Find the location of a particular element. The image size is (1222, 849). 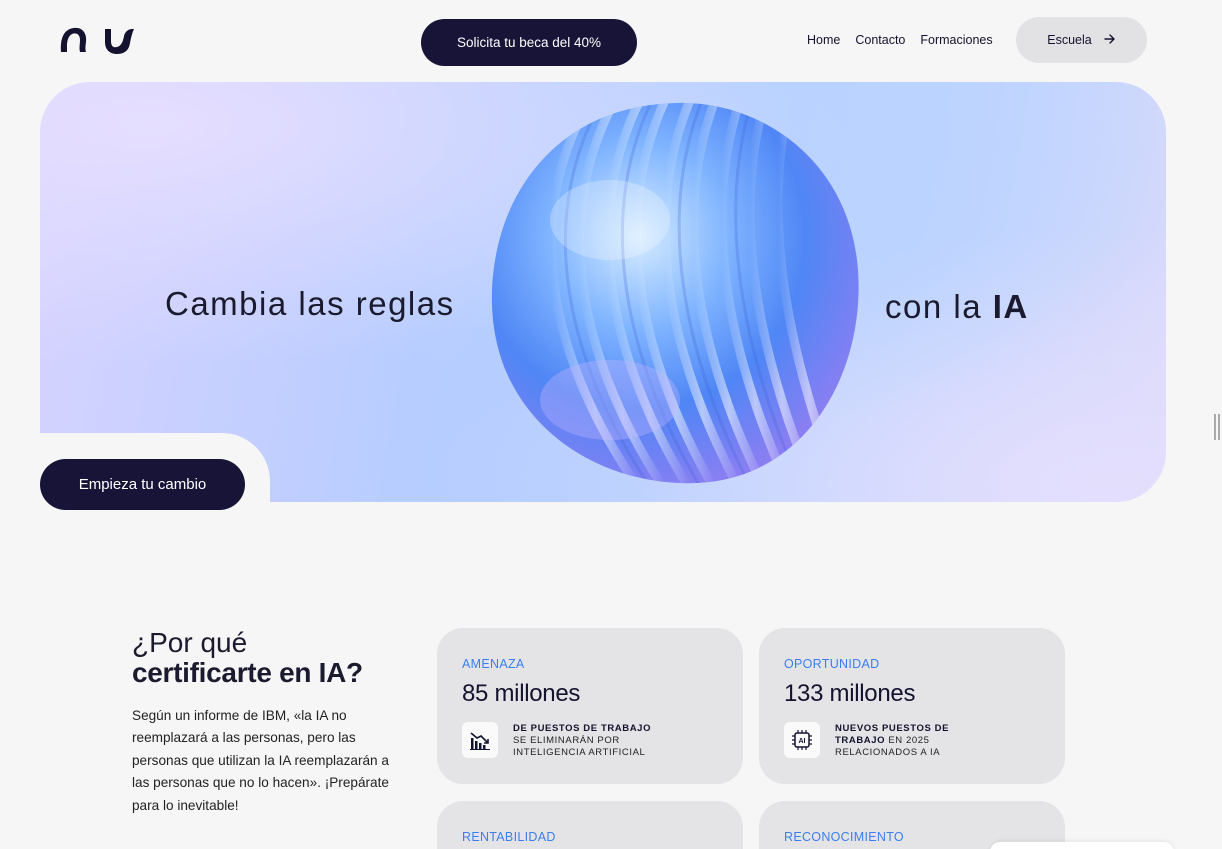

main-nav: Home Contacto Formaciones is located at coordinates (900, 40).